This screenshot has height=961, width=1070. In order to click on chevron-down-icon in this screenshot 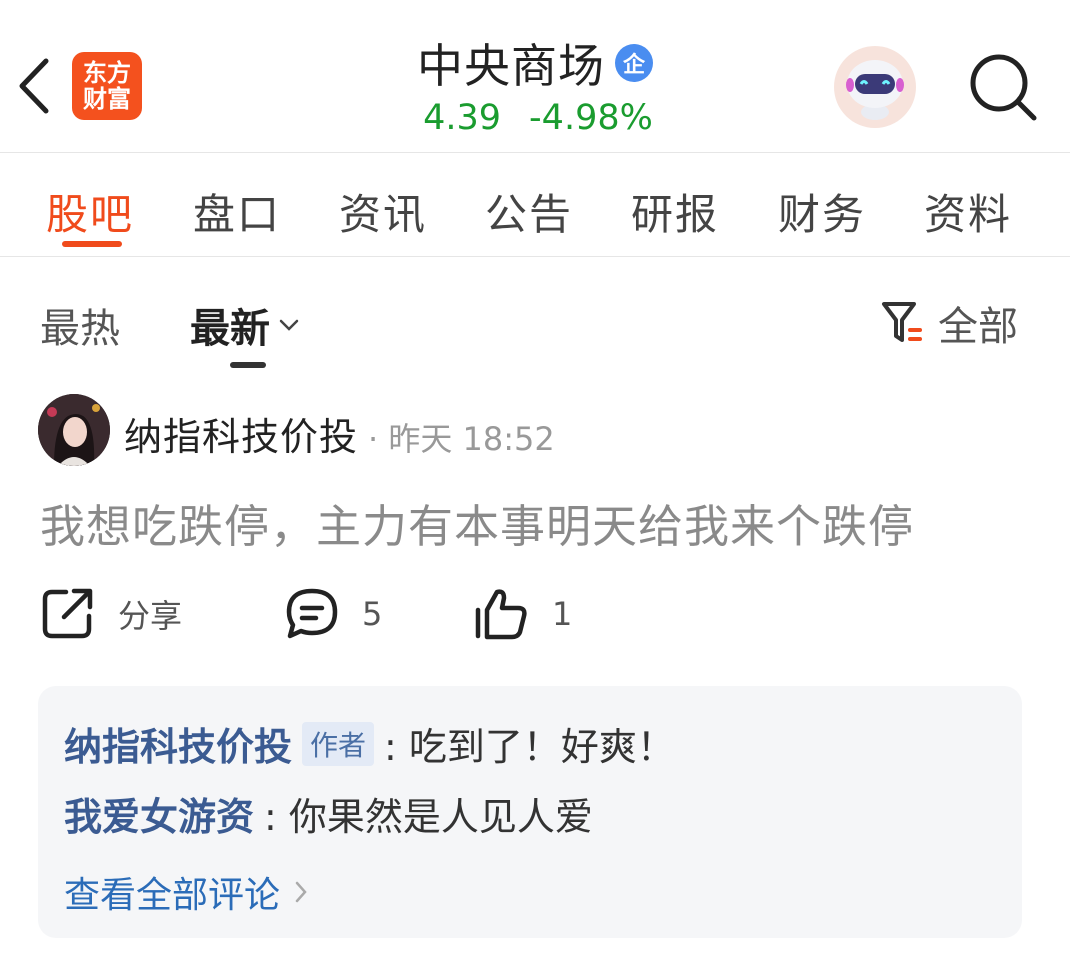, I will do `click(289, 325)`.